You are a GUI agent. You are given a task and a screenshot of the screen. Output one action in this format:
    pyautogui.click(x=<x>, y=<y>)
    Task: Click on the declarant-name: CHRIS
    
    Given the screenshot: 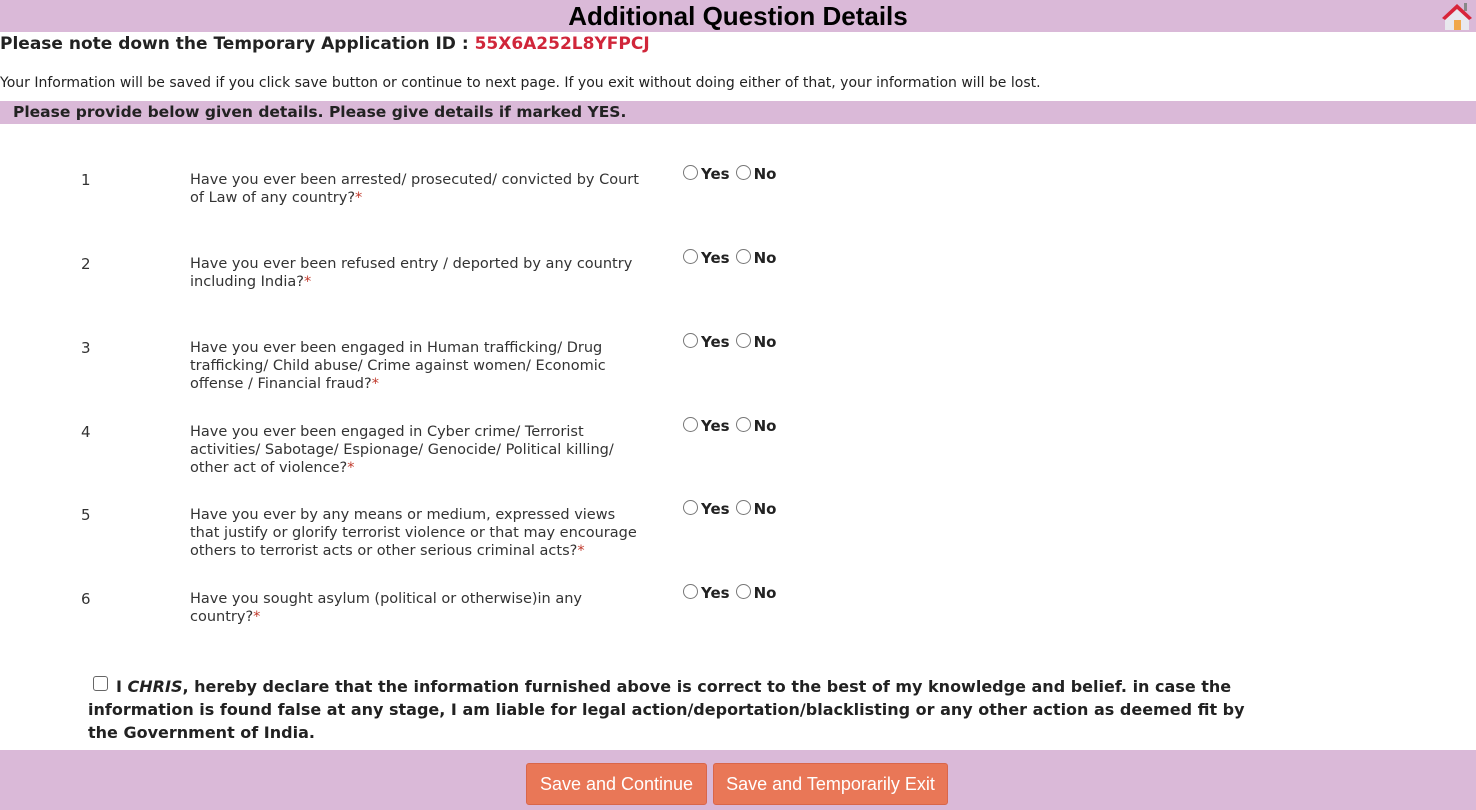 What is the action you would take?
    pyautogui.click(x=155, y=686)
    